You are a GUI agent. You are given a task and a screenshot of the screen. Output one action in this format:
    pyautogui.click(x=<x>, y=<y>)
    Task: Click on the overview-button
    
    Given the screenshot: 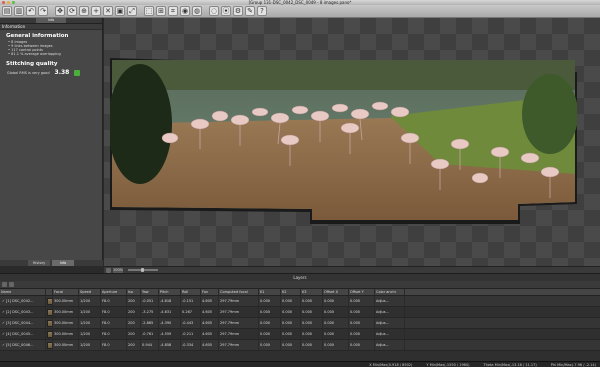 What is the action you would take?
    pyautogui.click(x=108, y=270)
    